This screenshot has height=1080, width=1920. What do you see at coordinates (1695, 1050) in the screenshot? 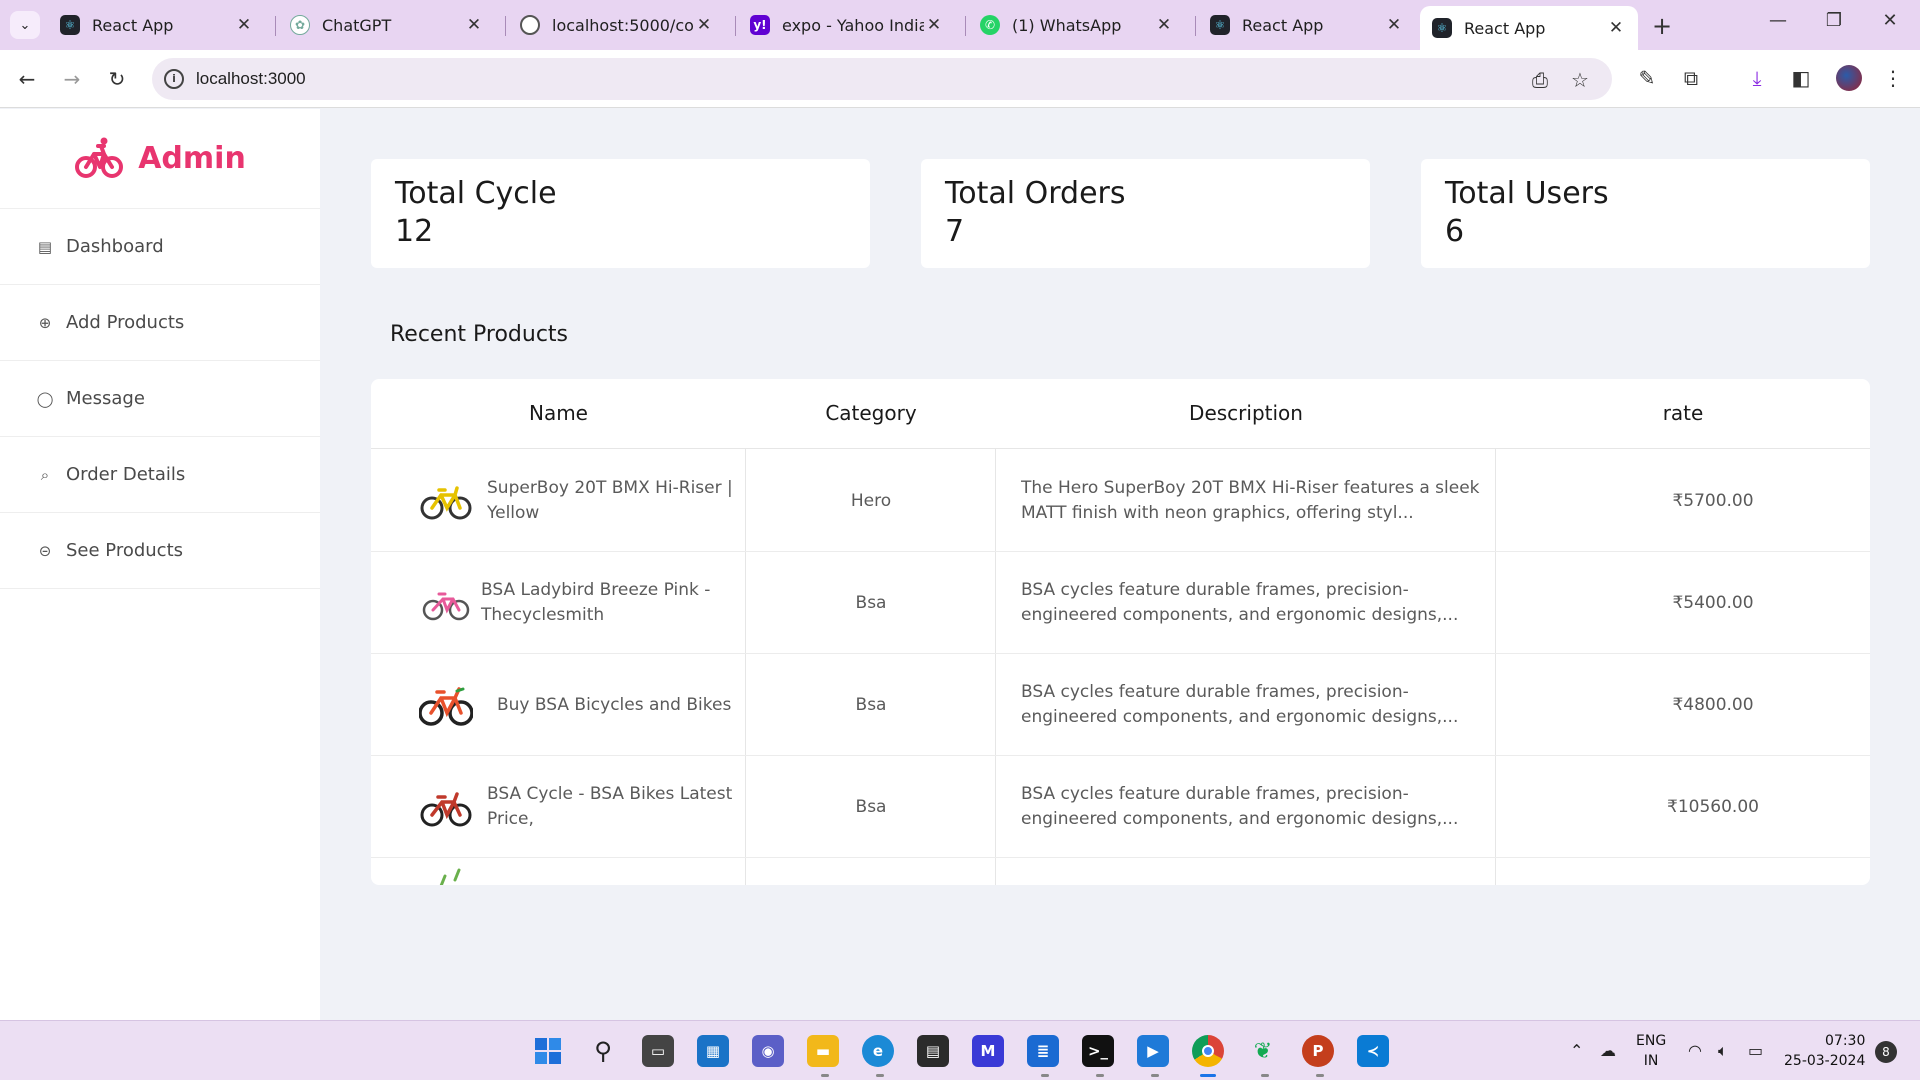
I see `wifi-icon: ◠` at bounding box center [1695, 1050].